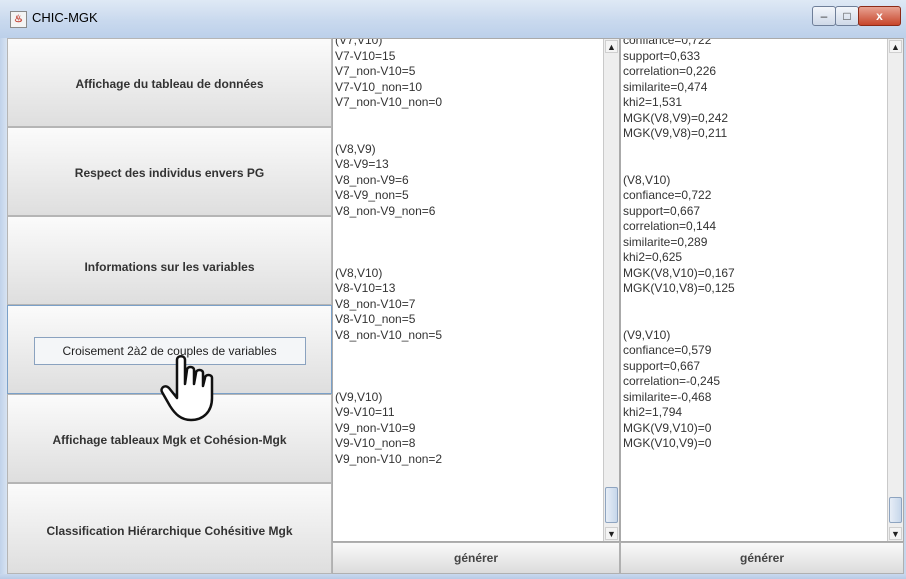  What do you see at coordinates (453, 19) in the screenshot?
I see `title-bar: ♨ CHIC-MGK – □ x` at bounding box center [453, 19].